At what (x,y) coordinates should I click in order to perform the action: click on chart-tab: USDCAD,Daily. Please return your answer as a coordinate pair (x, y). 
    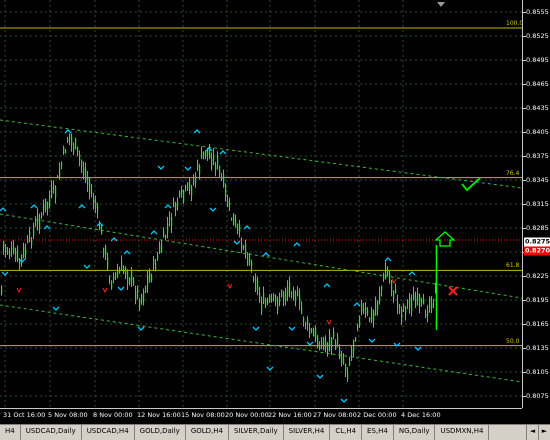
    Looking at the image, I should click on (51, 432).